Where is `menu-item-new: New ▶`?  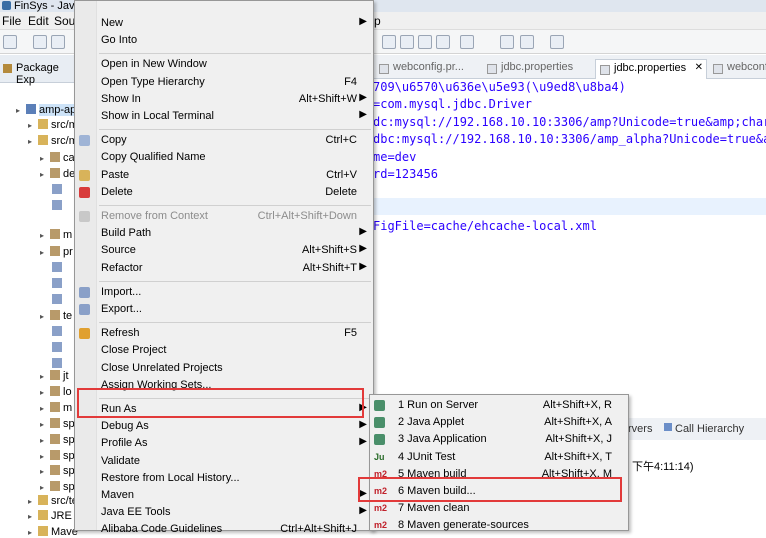 menu-item-new: New ▶ is located at coordinates (224, 23).